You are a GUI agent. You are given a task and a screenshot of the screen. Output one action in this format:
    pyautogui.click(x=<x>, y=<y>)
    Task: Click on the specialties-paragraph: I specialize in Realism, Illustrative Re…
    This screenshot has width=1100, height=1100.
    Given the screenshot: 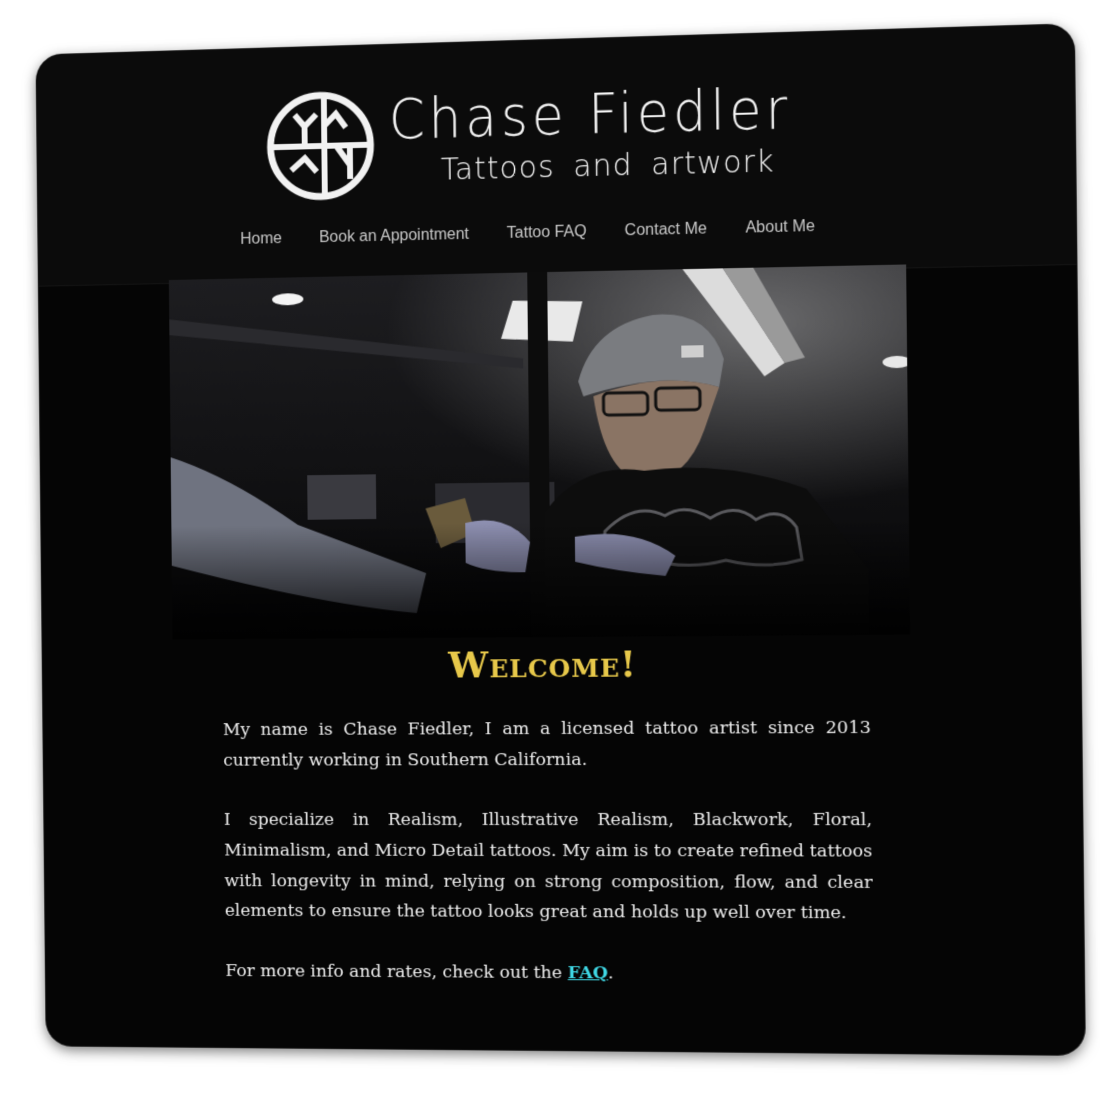 What is the action you would take?
    pyautogui.click(x=548, y=867)
    